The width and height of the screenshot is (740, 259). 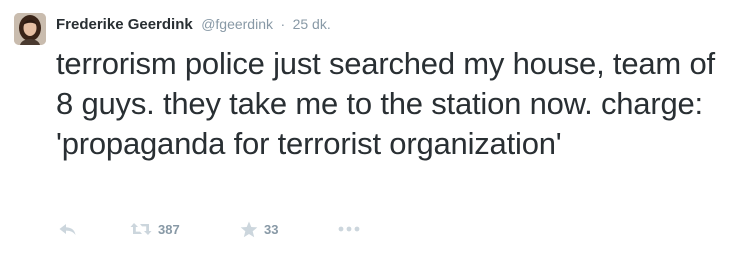 What do you see at coordinates (249, 229) in the screenshot?
I see `star-icon` at bounding box center [249, 229].